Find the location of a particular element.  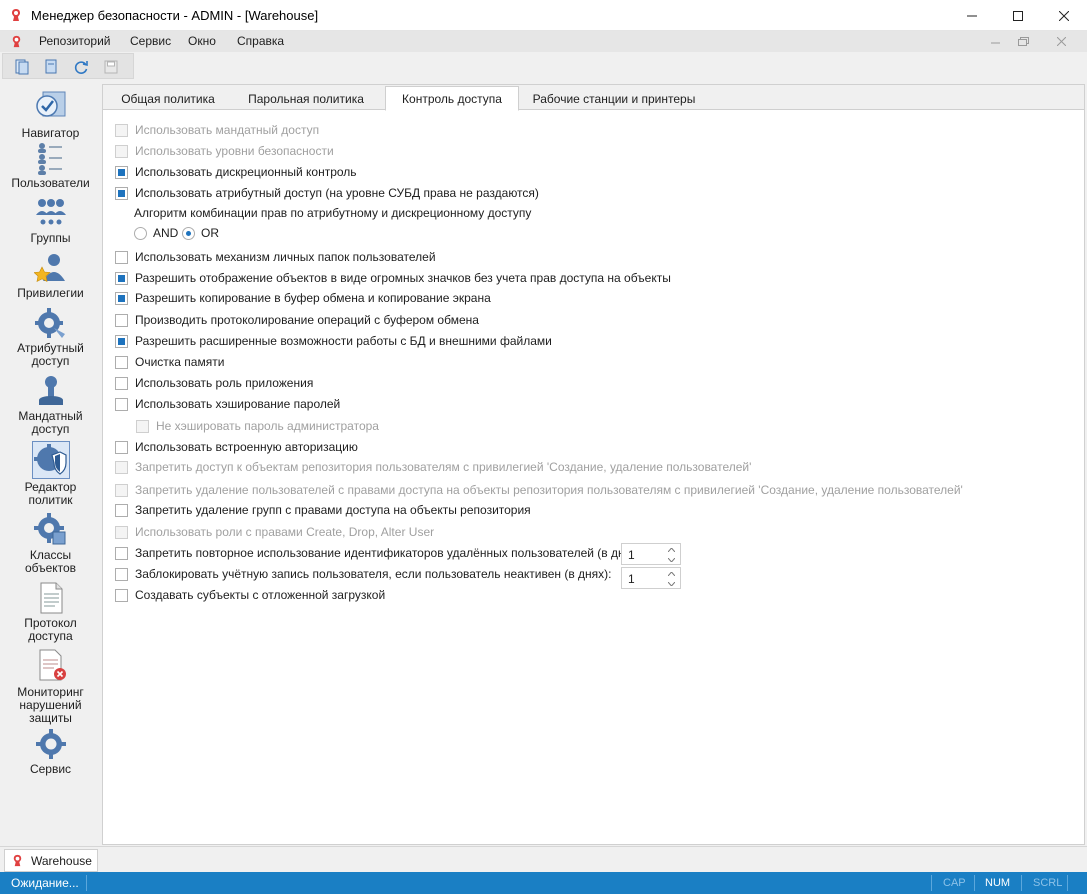

doc-tab-label: Warehouse is located at coordinates (61, 860).